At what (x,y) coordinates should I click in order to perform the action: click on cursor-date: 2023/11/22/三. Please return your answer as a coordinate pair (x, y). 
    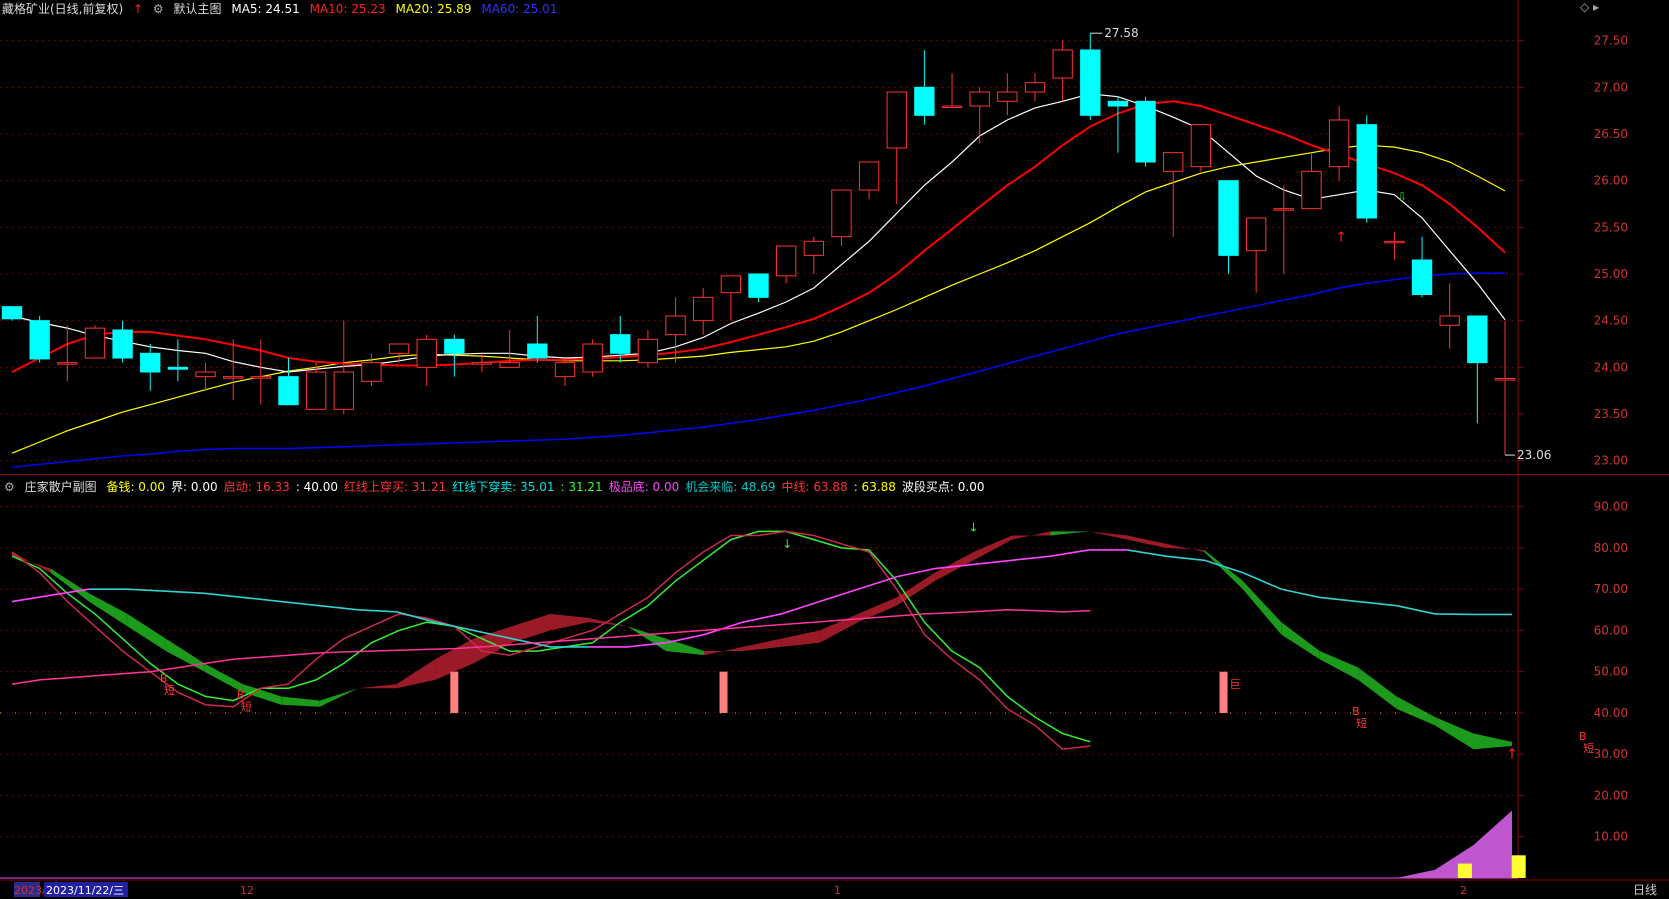
    Looking at the image, I should click on (85, 890).